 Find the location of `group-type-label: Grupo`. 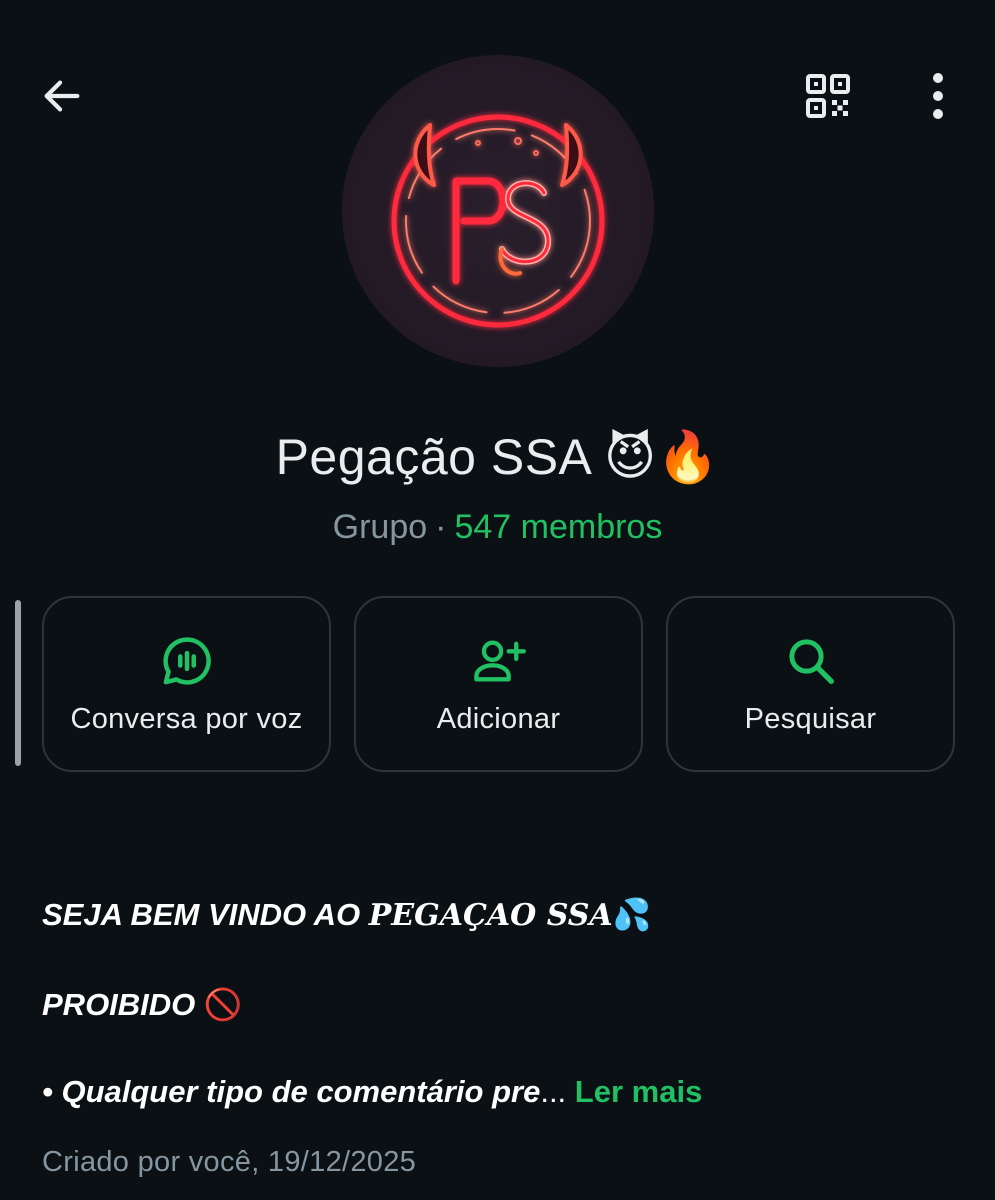

group-type-label: Grupo is located at coordinates (380, 527).